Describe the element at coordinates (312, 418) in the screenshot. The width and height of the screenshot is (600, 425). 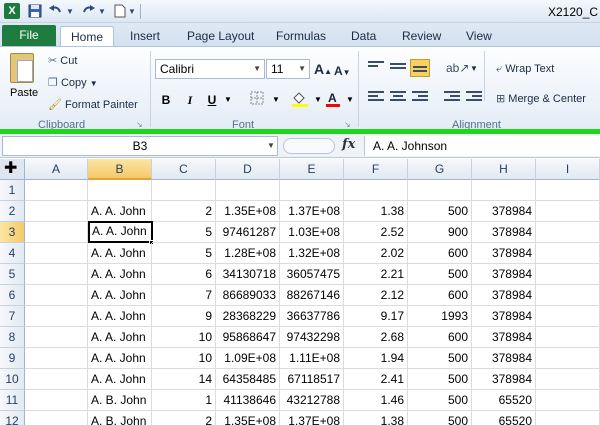
I see `cell-e12: 1.37E+08` at that location.